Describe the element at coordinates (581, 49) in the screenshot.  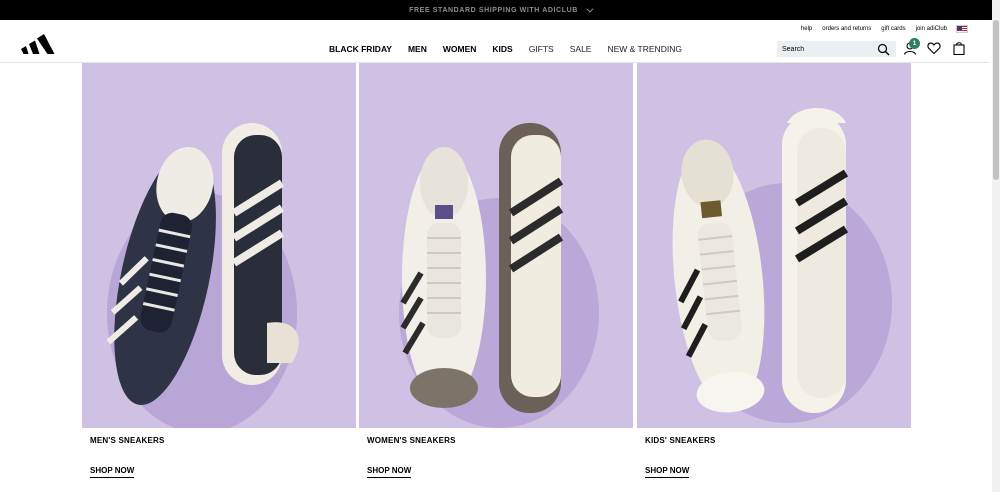
I see `nav-sale: SALE` at that location.